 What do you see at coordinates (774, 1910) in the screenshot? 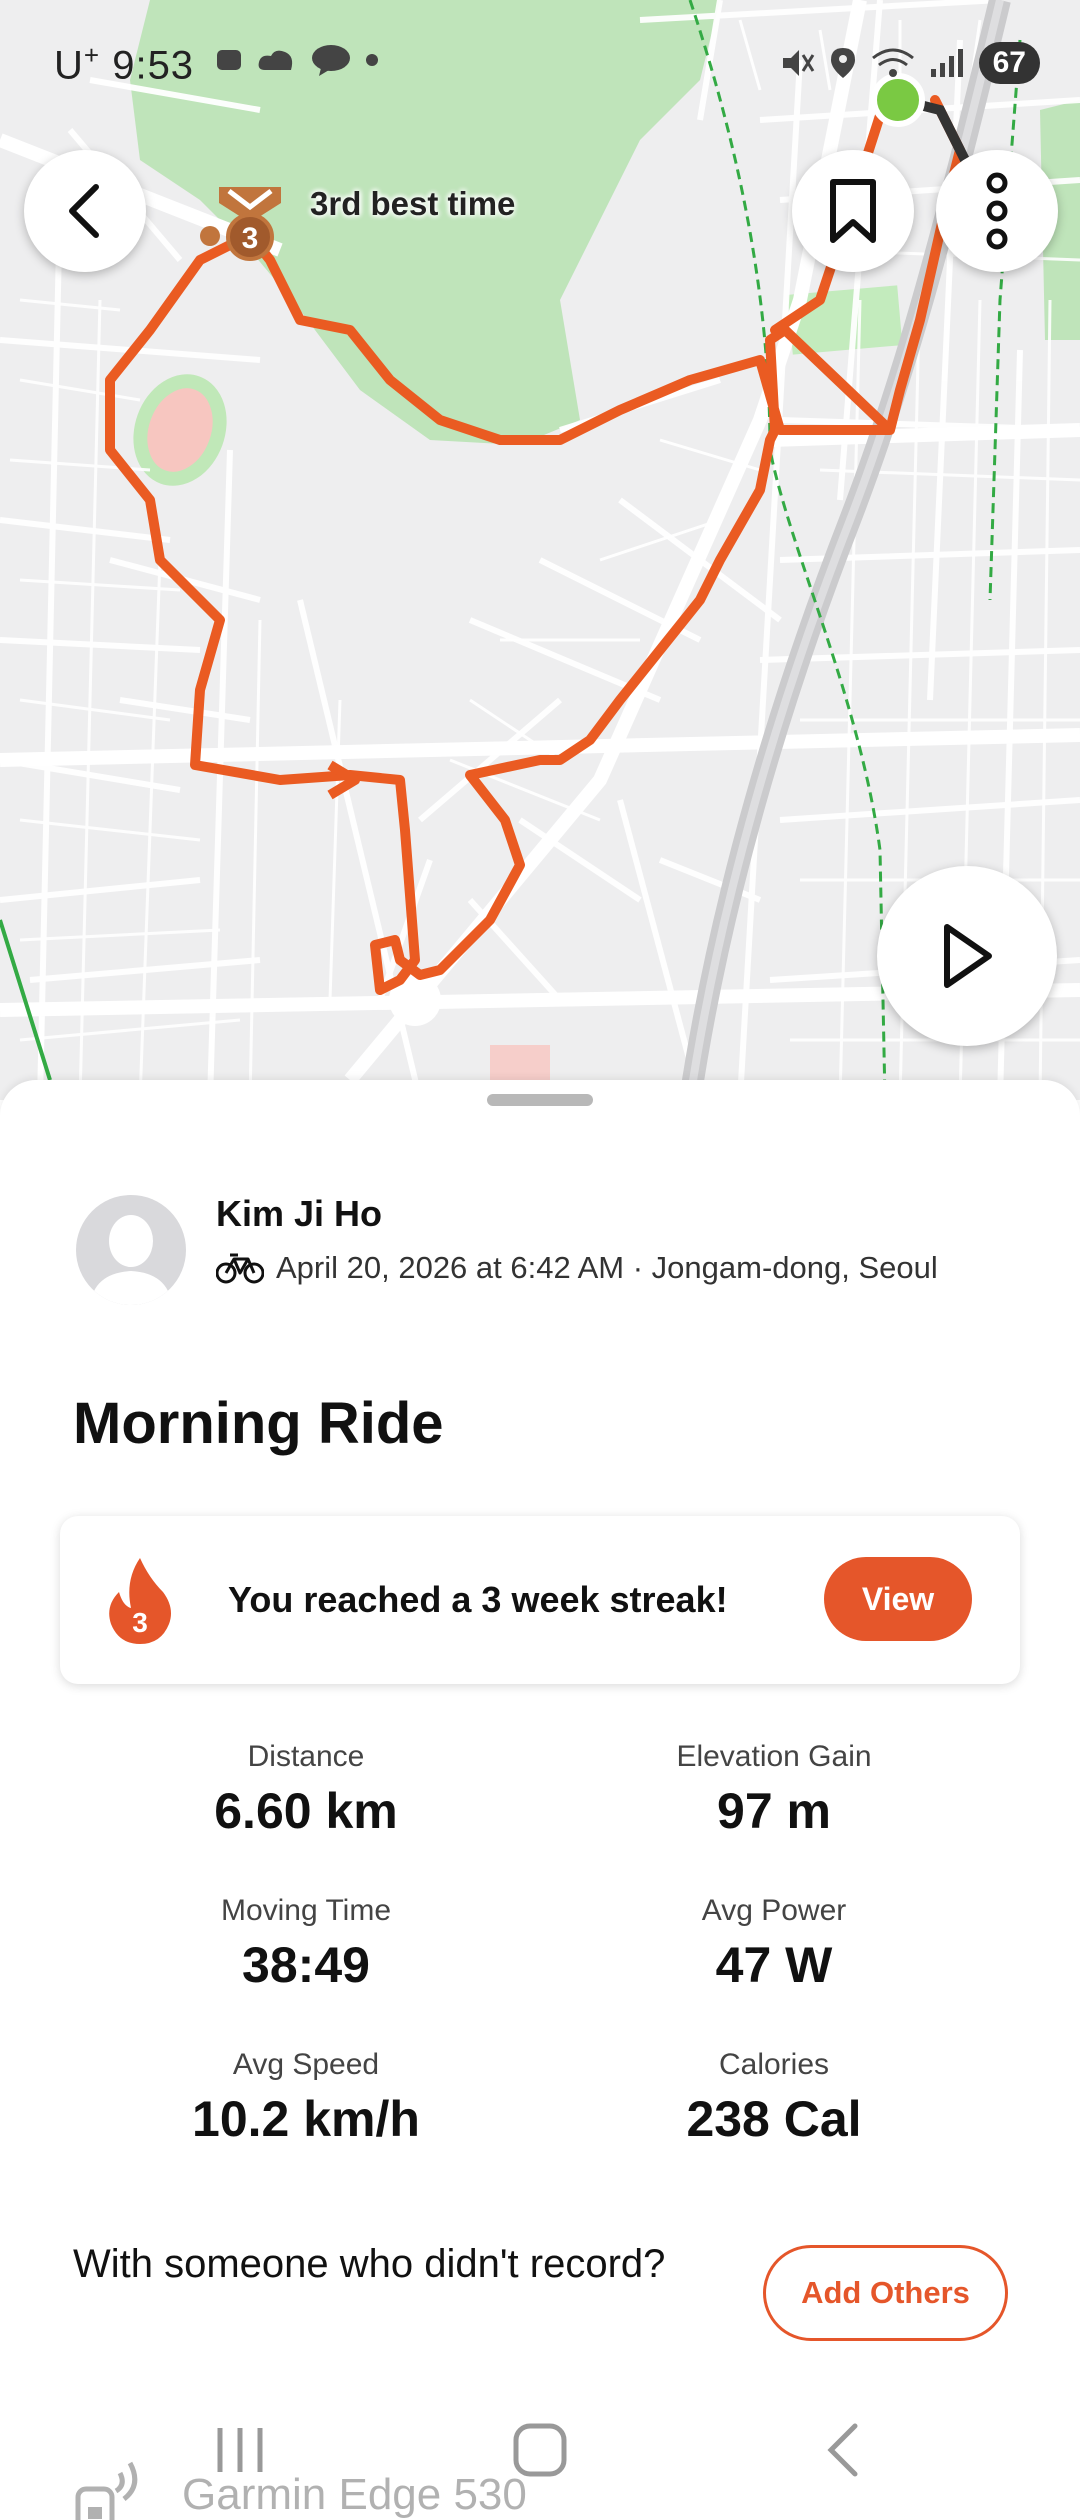
I see `stat-label: Avg Power` at bounding box center [774, 1910].